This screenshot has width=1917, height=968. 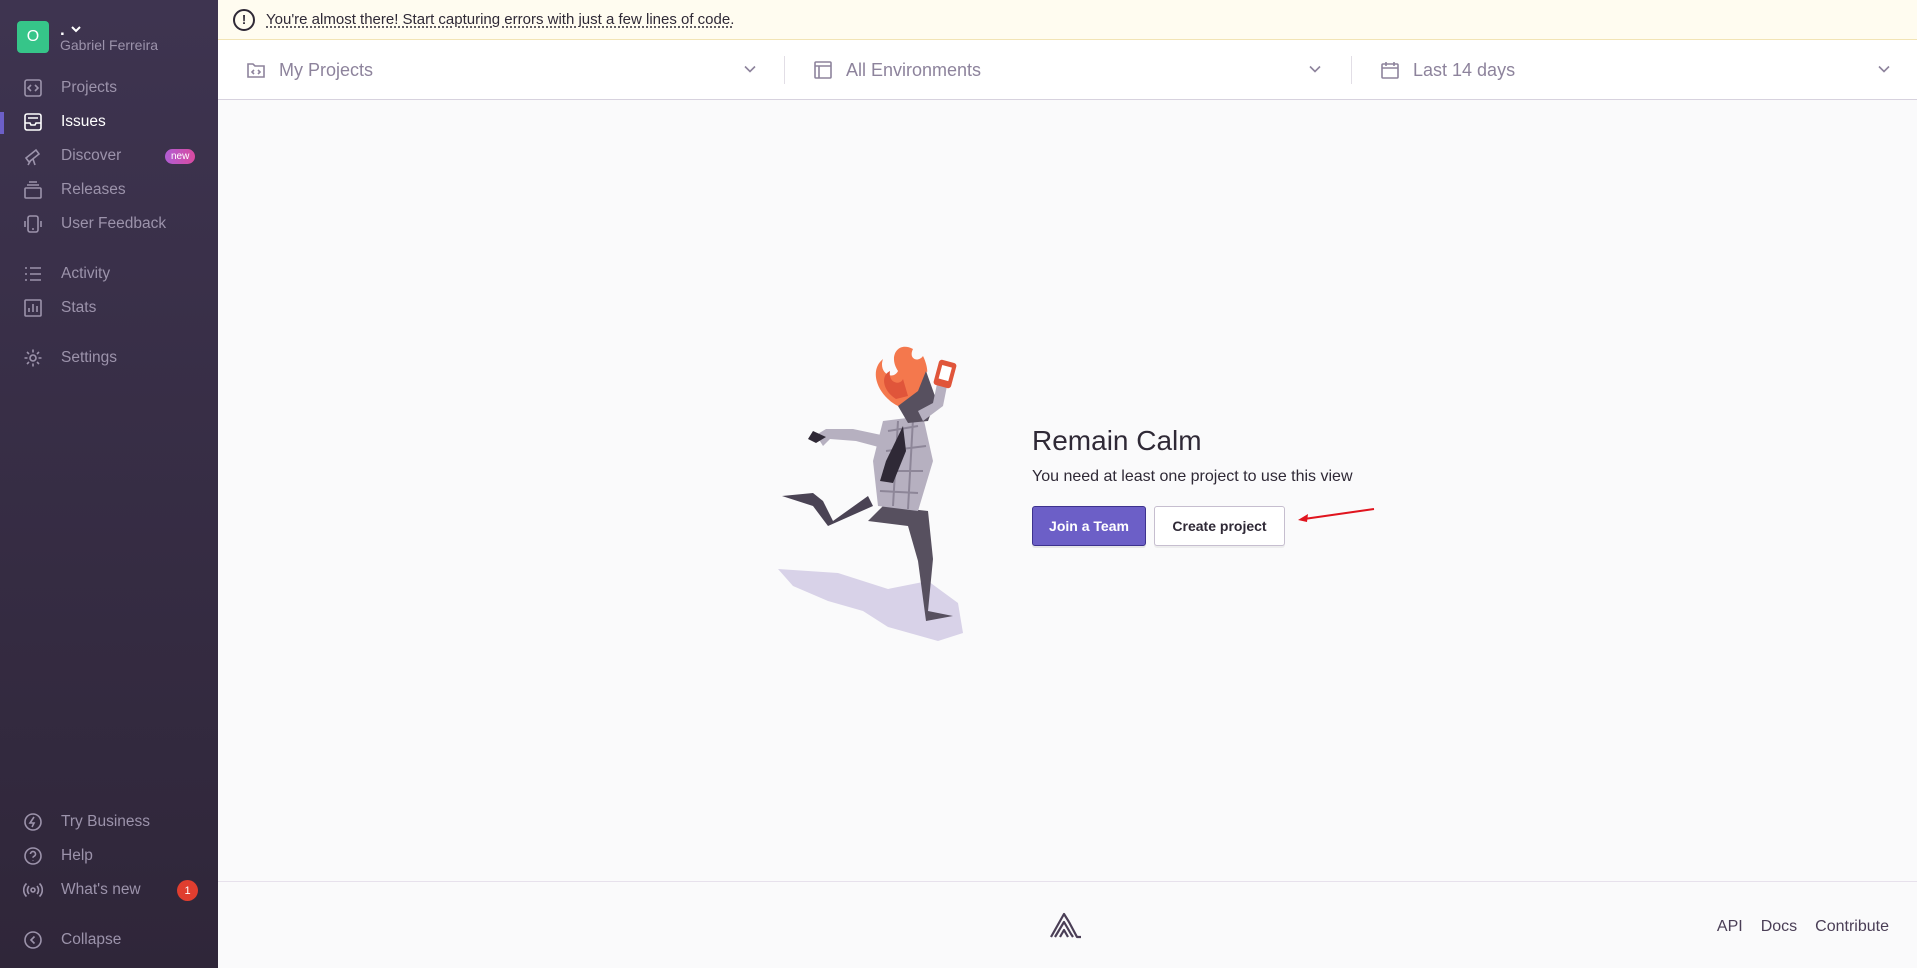 I want to click on broadcast-icon, so click(x=33, y=890).